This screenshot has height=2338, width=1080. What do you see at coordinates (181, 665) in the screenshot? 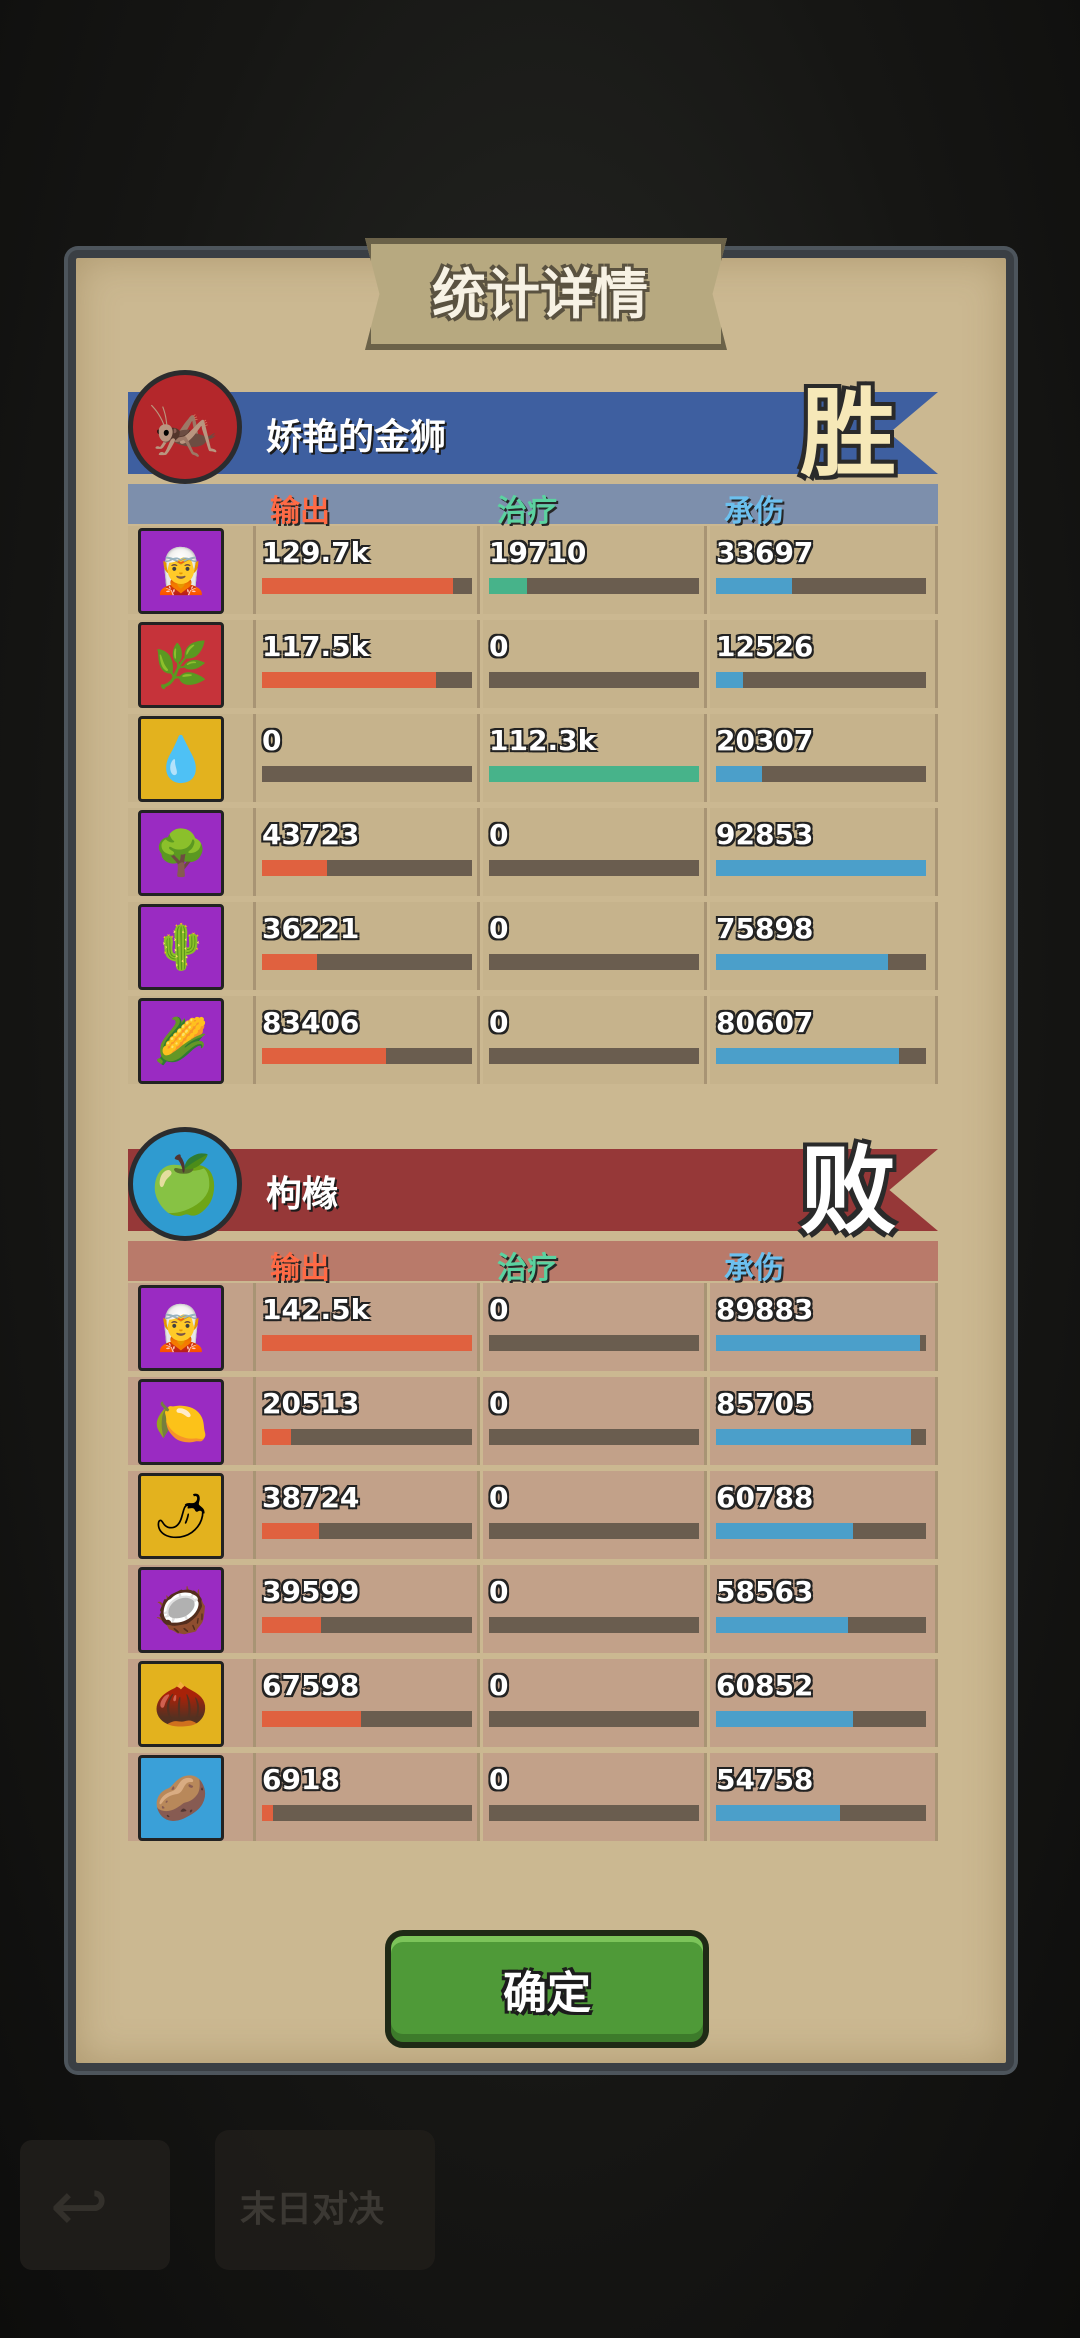
I see `hero-portrait: 🌿` at bounding box center [181, 665].